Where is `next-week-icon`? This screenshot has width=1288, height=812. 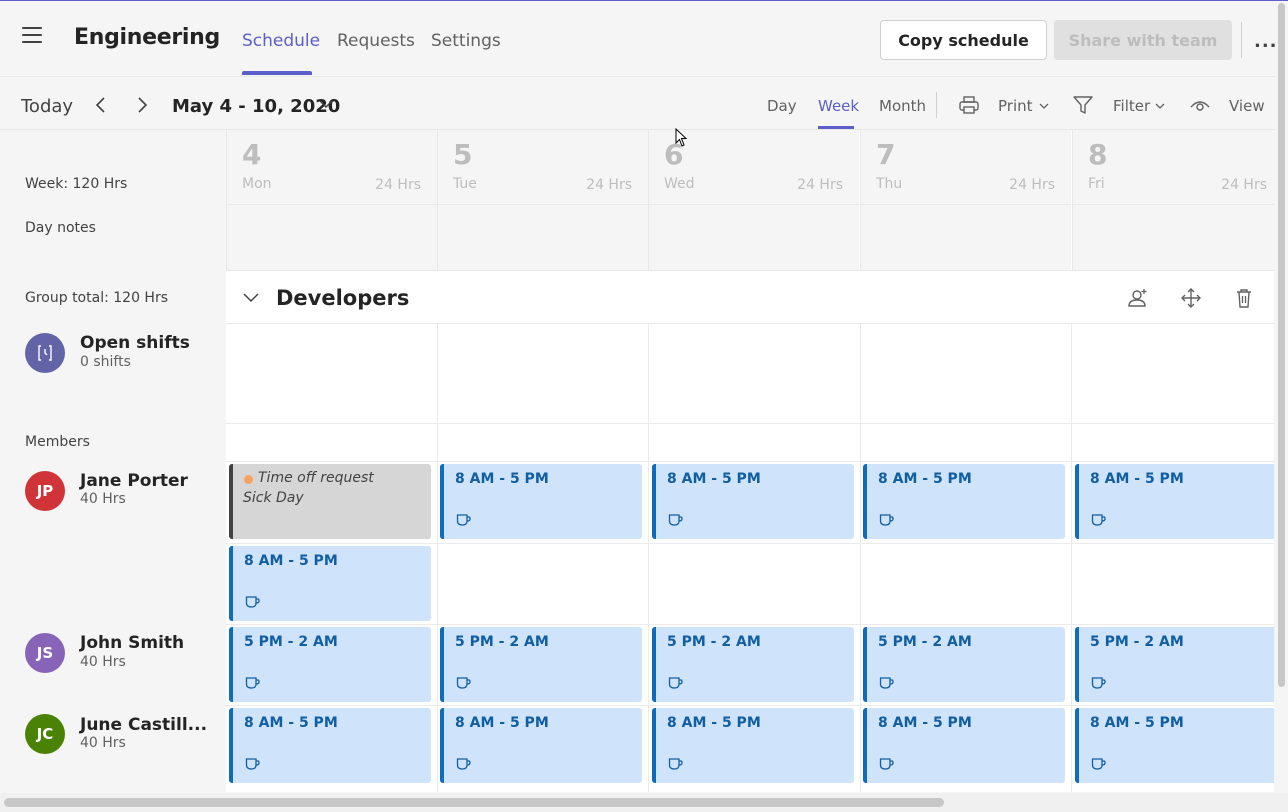
next-week-icon is located at coordinates (142, 105).